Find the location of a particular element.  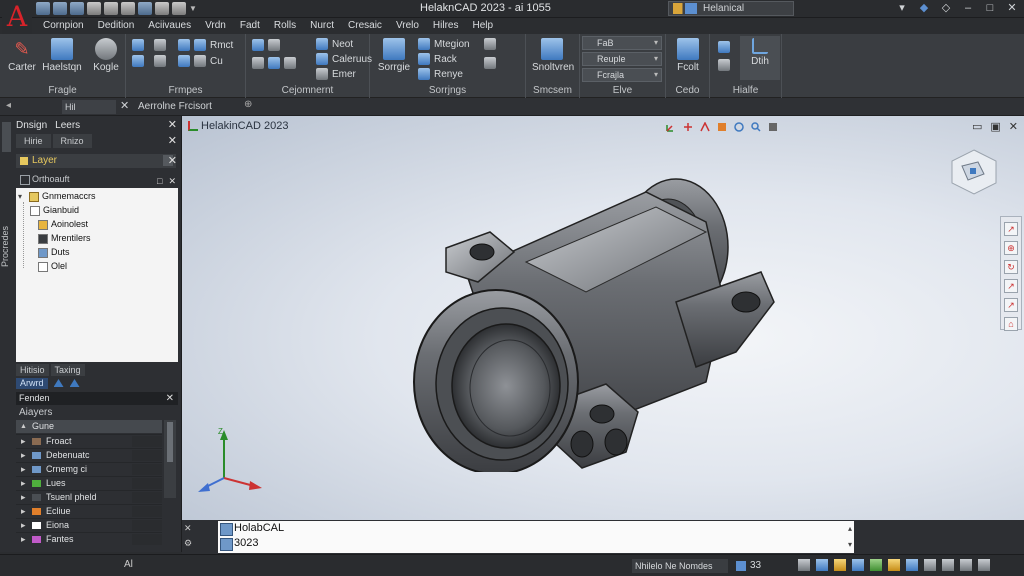

property-row: Eiona is located at coordinates (89, 525).